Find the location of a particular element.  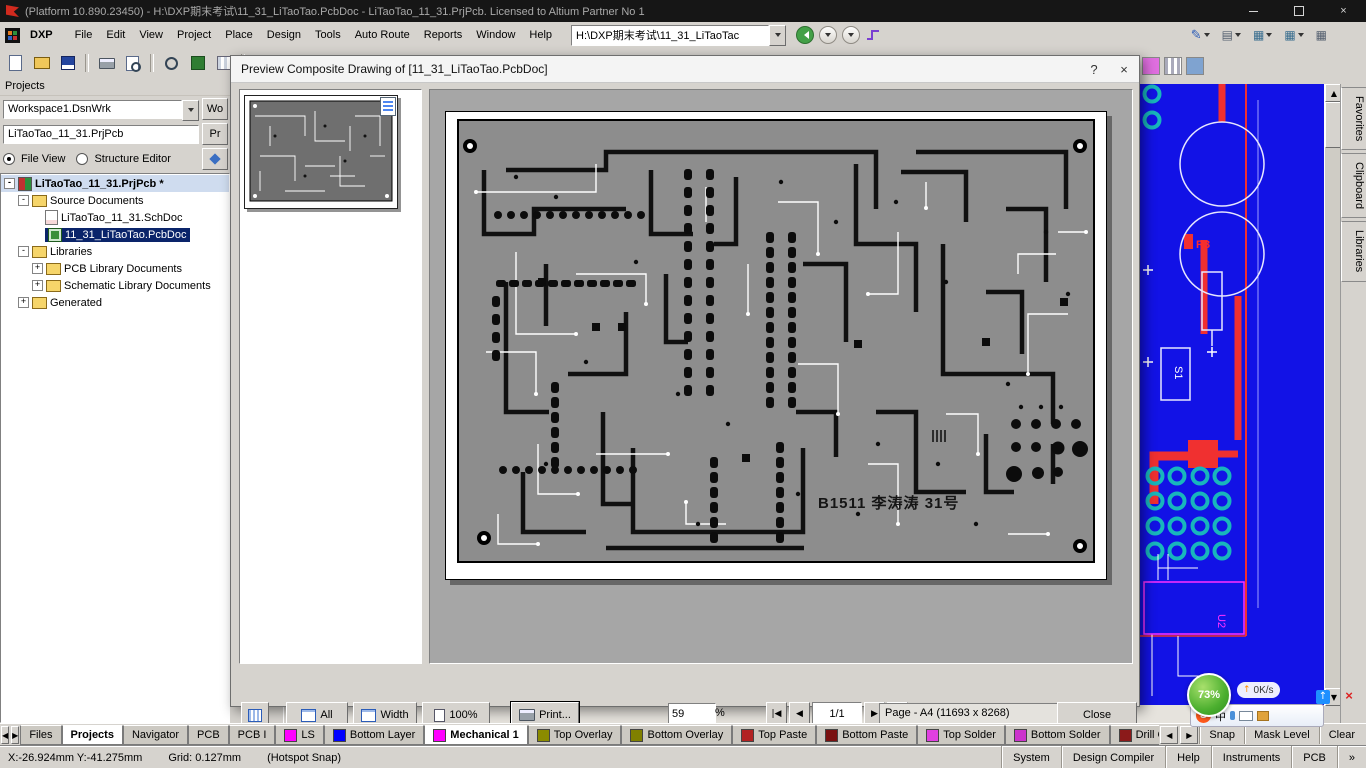

nav-back-button is located at coordinates (805, 35).